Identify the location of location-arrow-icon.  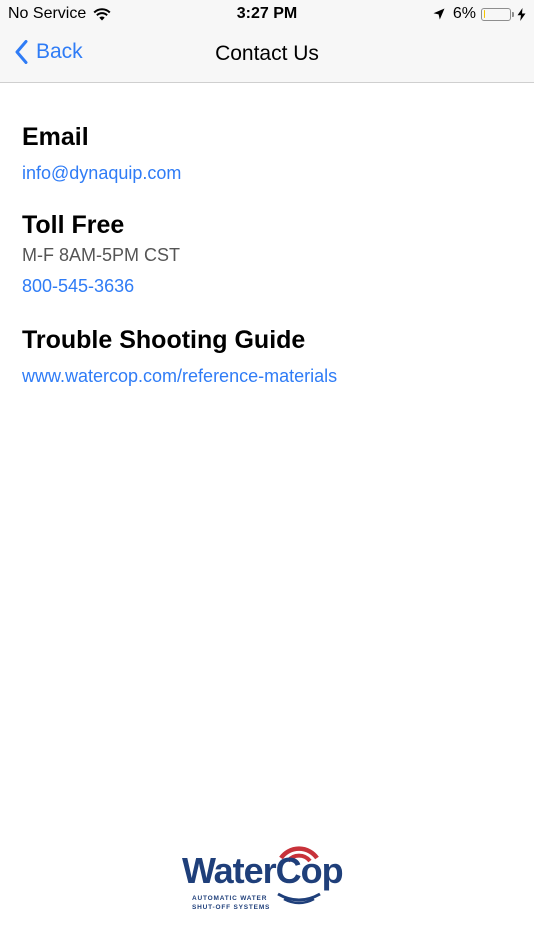
(439, 14).